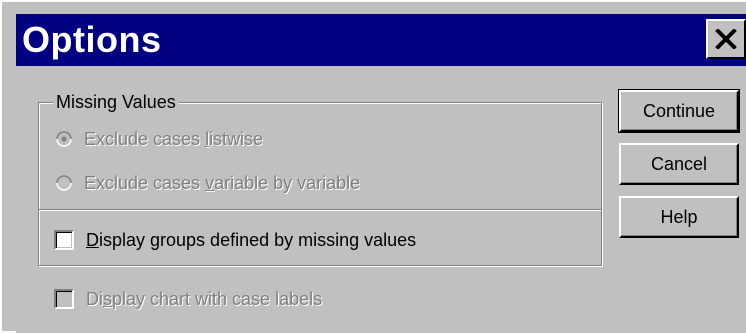 The width and height of the screenshot is (746, 333). Describe the element at coordinates (222, 183) in the screenshot. I see `radio-variable-label: Exclude cases variable by variable` at that location.